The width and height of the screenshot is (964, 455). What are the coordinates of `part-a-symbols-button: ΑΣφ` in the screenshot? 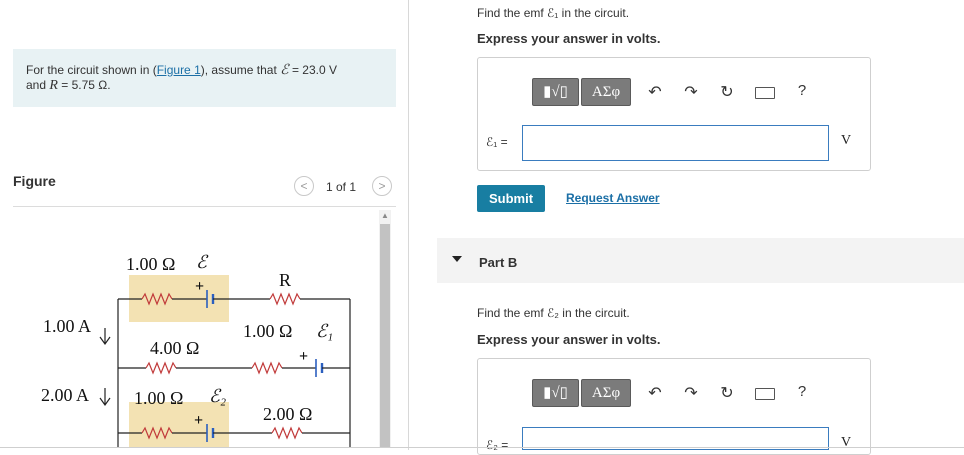 It's located at (606, 92).